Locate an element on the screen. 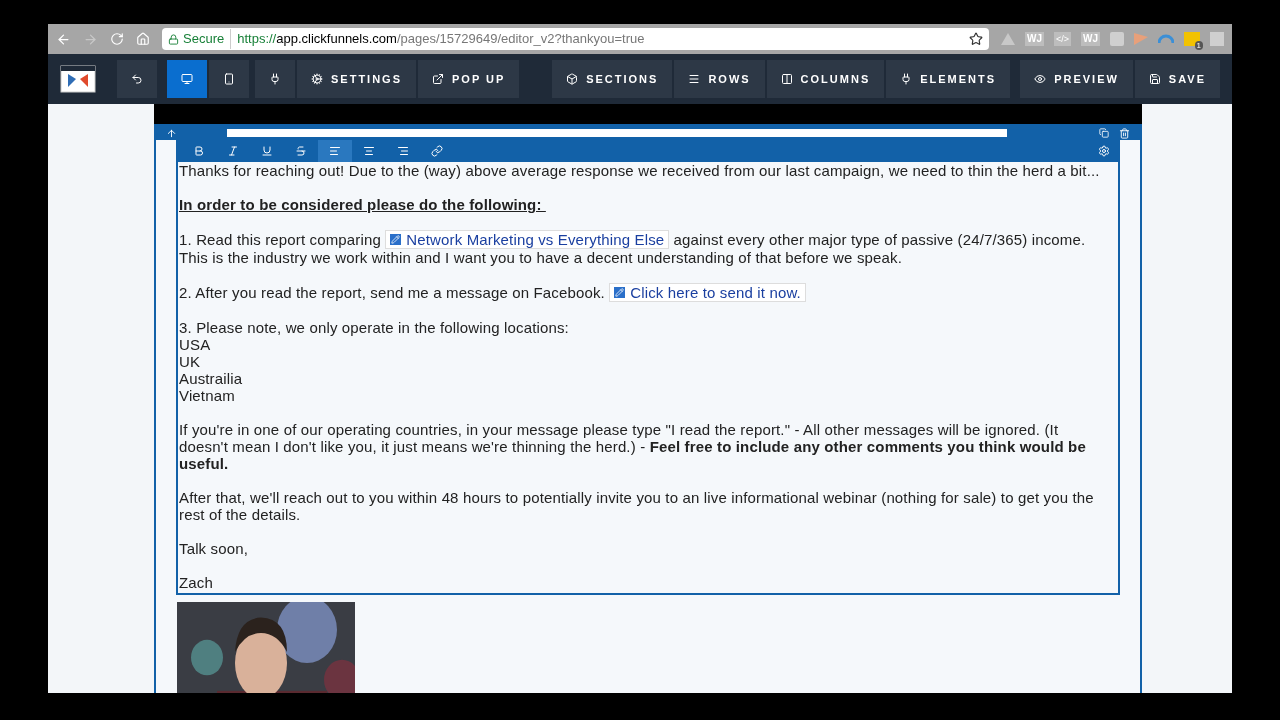 The image size is (1280, 720). text-line: 3. Please note, we only operate in the following locations: is located at coordinates (374, 327).